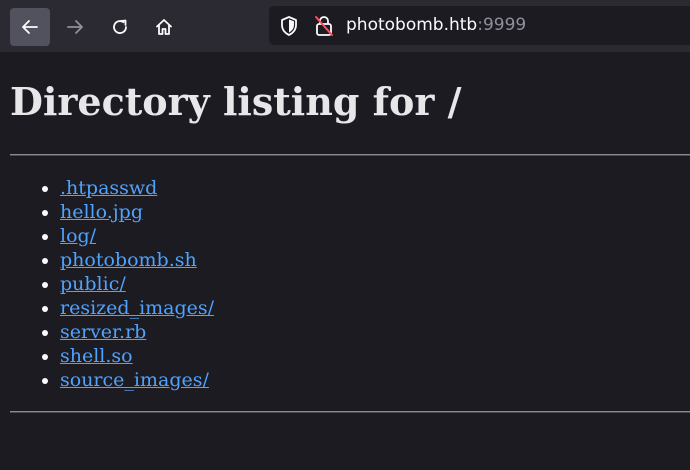 This screenshot has height=470, width=690. Describe the element at coordinates (236, 101) in the screenshot. I see `page-title: Directory listing for /` at that location.